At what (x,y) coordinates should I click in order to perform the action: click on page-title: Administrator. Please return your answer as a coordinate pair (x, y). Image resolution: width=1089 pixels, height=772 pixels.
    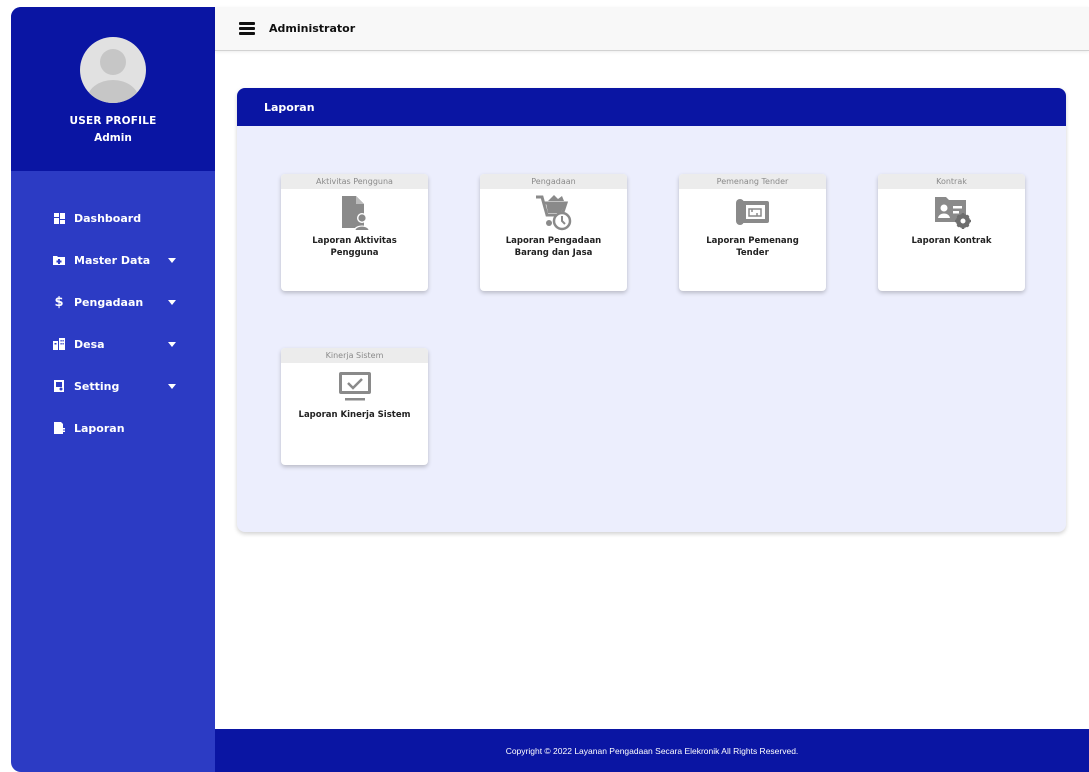
    Looking at the image, I should click on (312, 28).